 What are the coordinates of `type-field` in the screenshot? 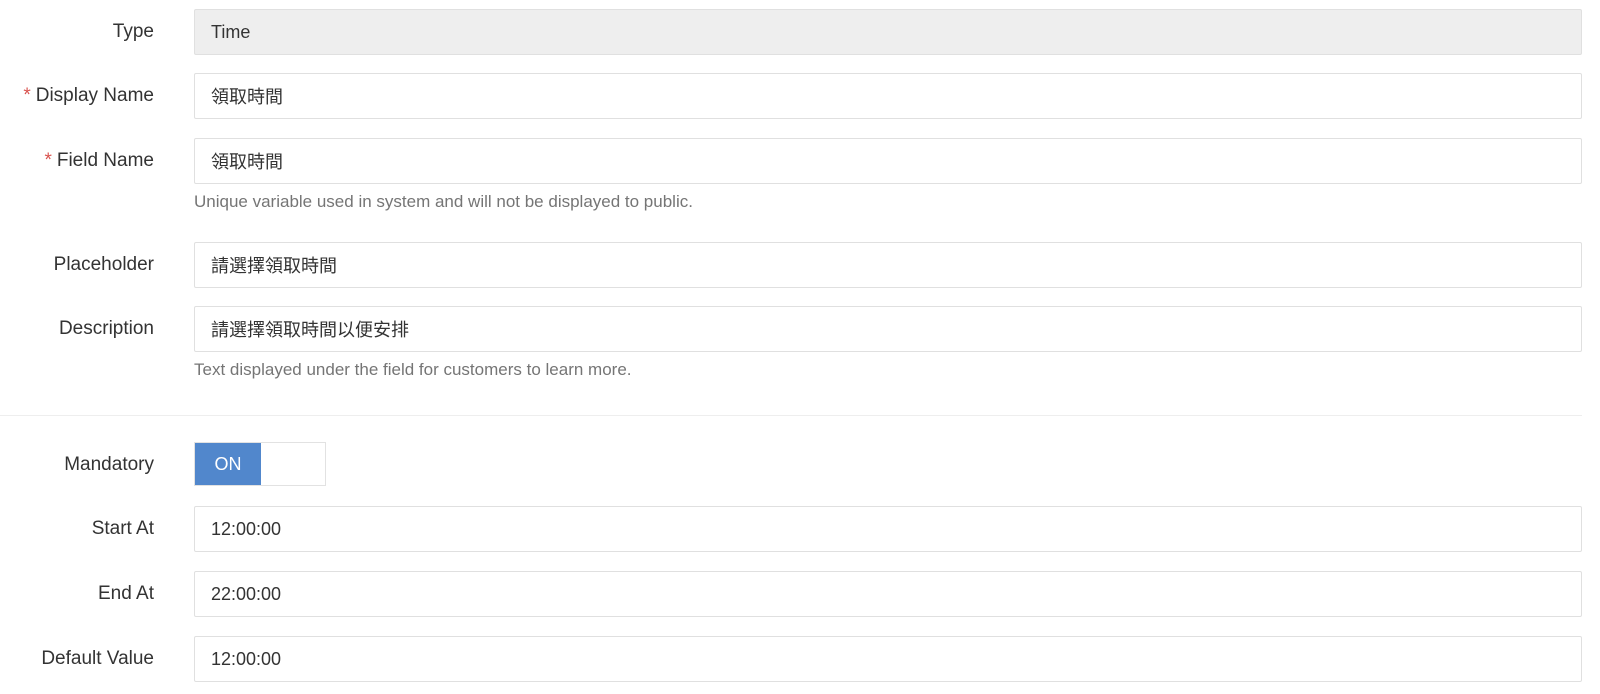 It's located at (888, 32).